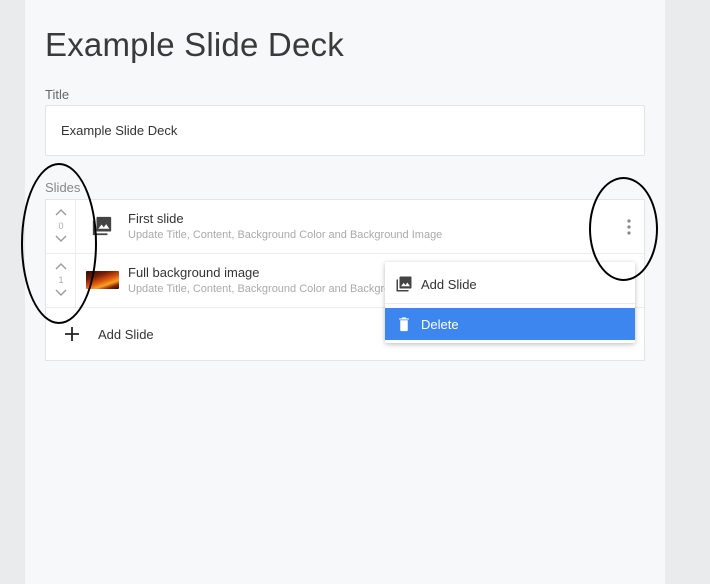 The height and width of the screenshot is (584, 710). Describe the element at coordinates (449, 284) in the screenshot. I see `menu-item-label: Add Slide` at that location.